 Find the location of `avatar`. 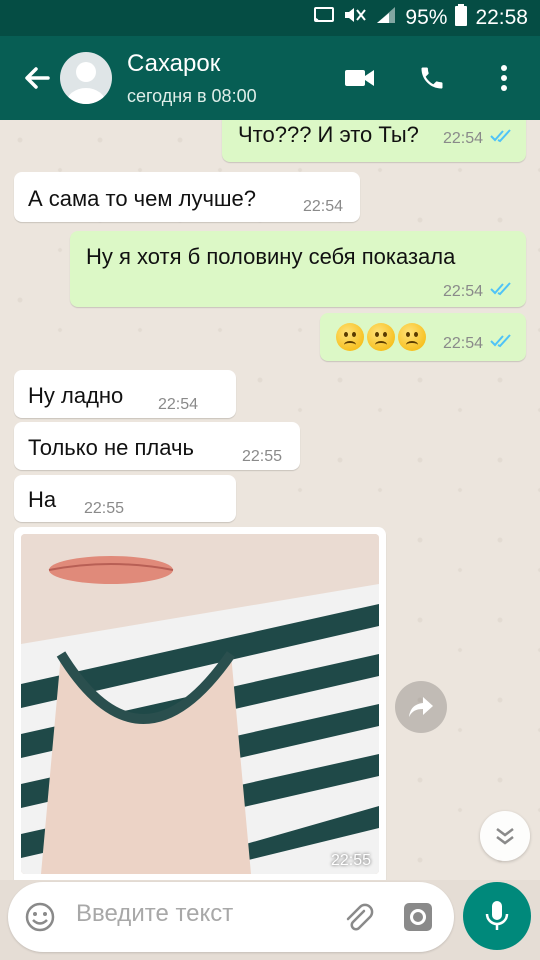

avatar is located at coordinates (86, 78).